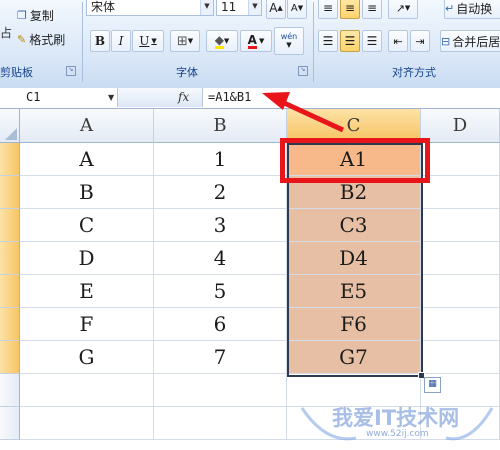 The width and height of the screenshot is (500, 450). Describe the element at coordinates (303, 112) in the screenshot. I see `annotation-arrow` at that location.